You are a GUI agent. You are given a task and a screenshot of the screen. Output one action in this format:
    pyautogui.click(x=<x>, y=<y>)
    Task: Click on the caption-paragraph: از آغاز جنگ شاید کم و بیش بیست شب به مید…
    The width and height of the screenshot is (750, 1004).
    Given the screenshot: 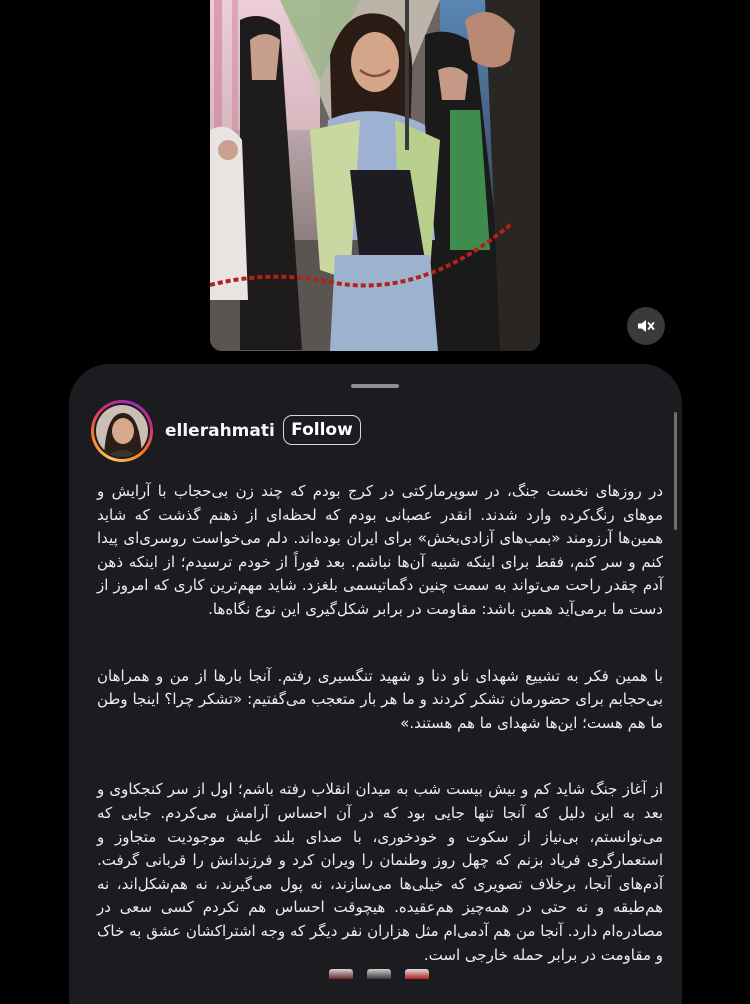 What is the action you would take?
    pyautogui.click(x=380, y=872)
    